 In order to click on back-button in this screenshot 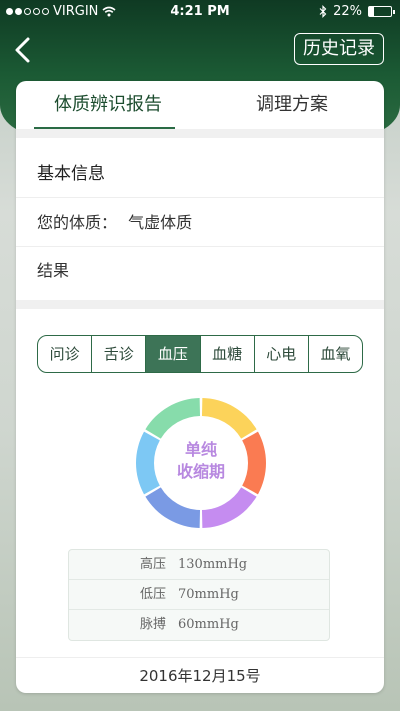, I will do `click(25, 50)`.